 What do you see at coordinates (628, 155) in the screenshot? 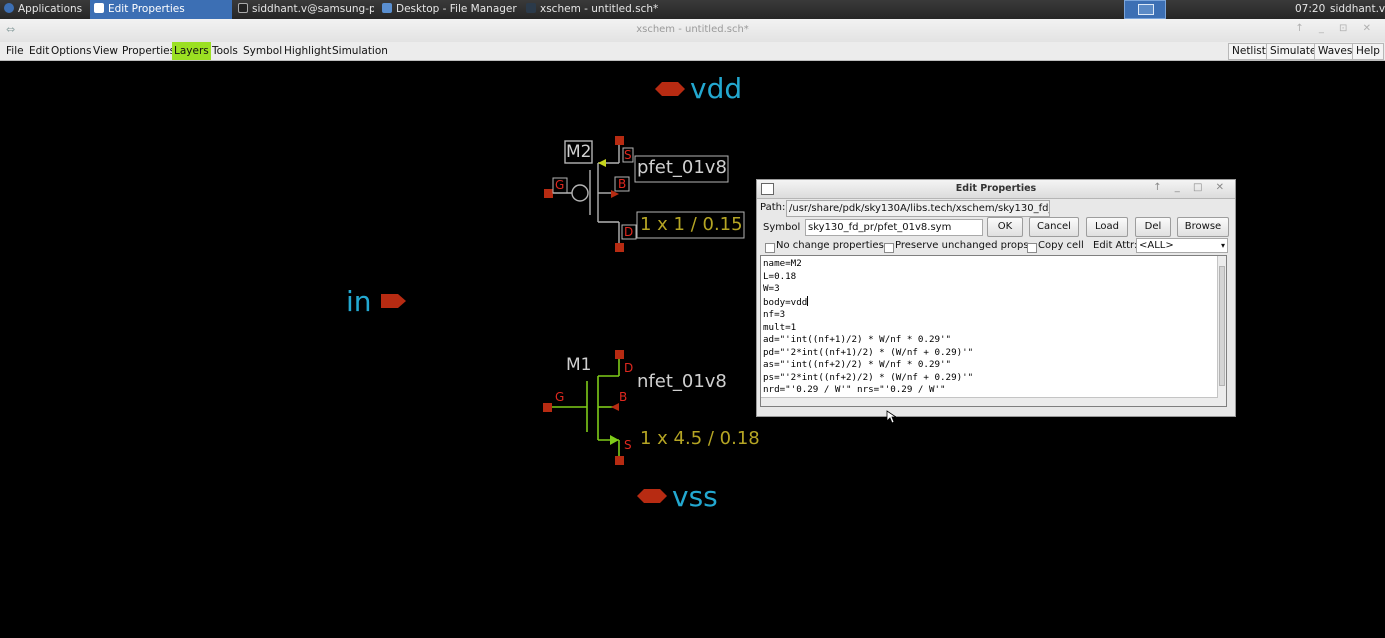
I see `m2-pin-s-label: S` at bounding box center [628, 155].